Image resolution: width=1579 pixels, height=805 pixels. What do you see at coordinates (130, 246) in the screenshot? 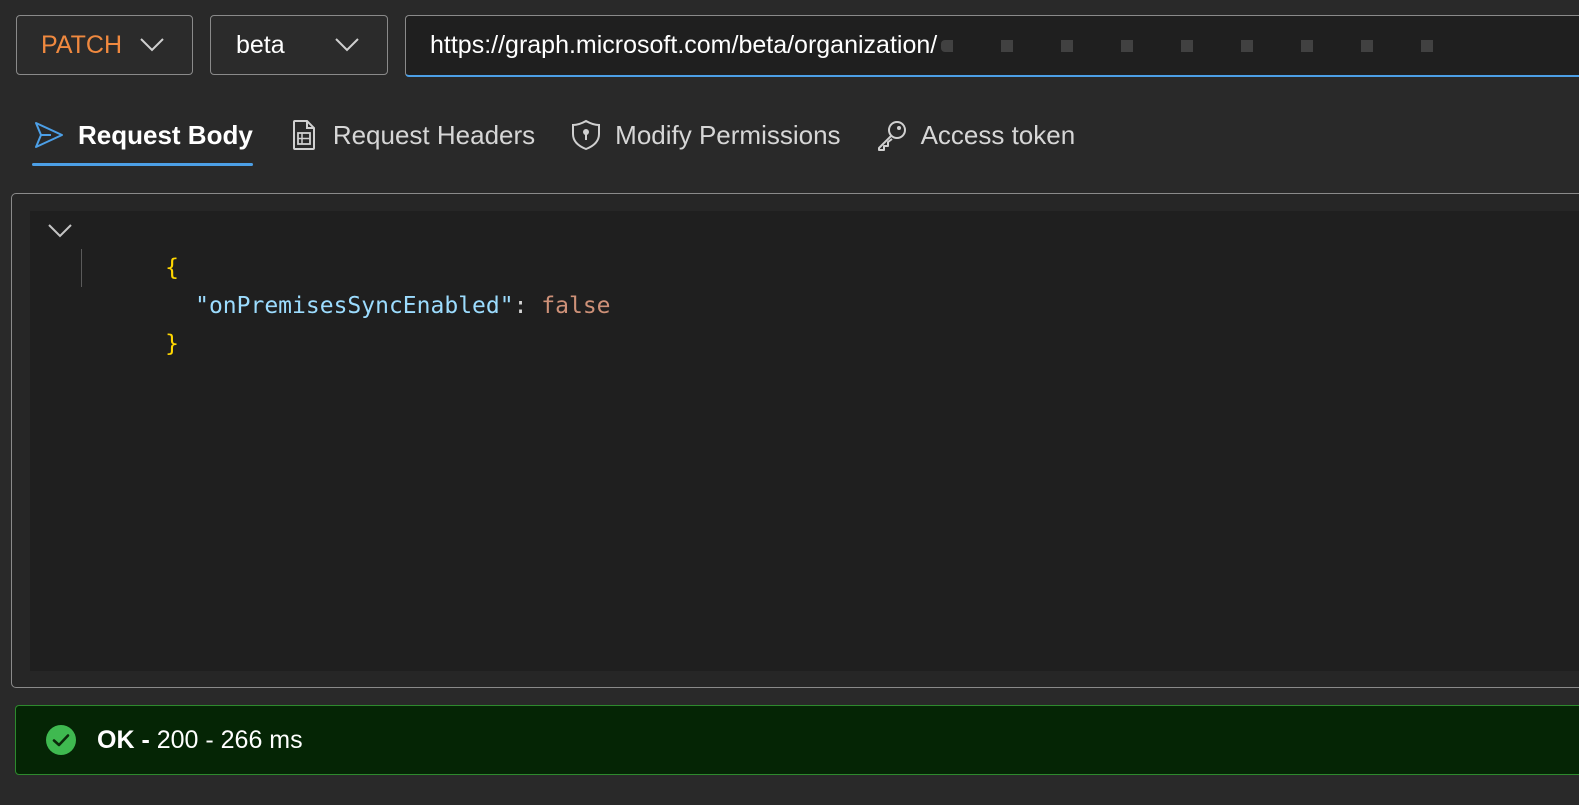
I see `code-line-1: {` at bounding box center [130, 246].